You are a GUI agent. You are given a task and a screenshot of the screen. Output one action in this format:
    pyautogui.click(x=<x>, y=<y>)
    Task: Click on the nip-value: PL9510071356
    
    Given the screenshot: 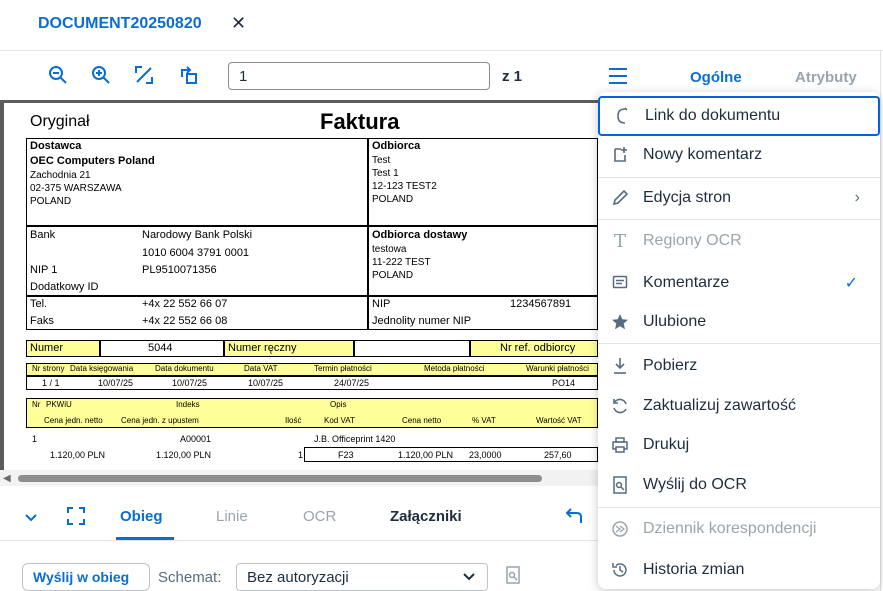 What is the action you would take?
    pyautogui.click(x=179, y=270)
    